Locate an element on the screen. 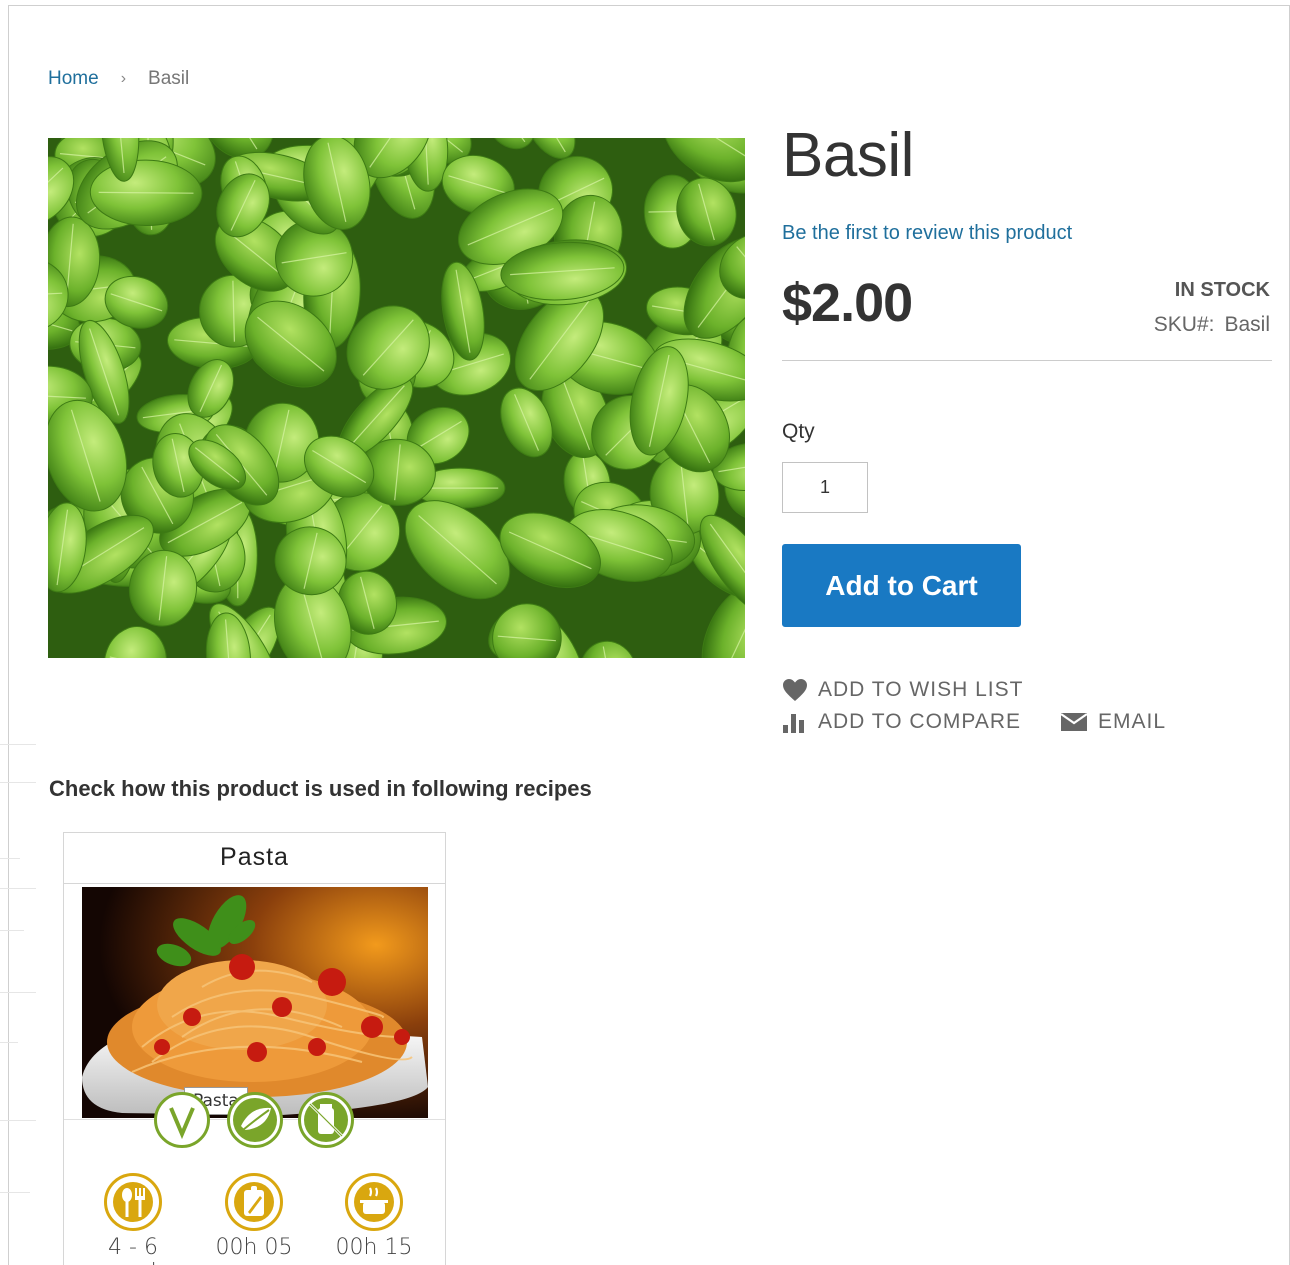 This screenshot has height=1265, width=1290. vegan-icon is located at coordinates (255, 1120).